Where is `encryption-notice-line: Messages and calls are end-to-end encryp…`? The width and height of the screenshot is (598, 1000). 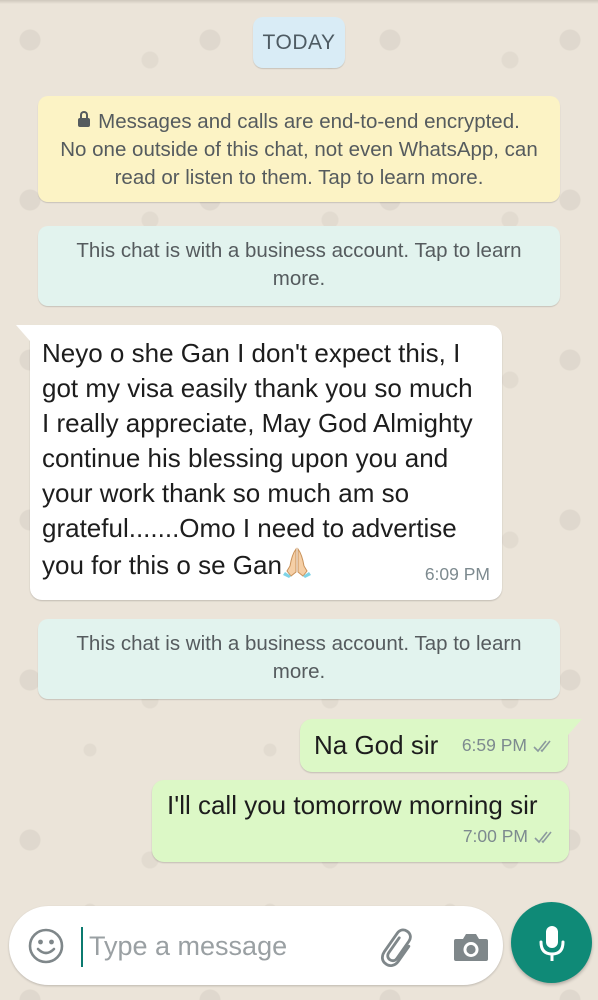
encryption-notice-line: Messages and calls are end-to-end encryp… is located at coordinates (299, 122).